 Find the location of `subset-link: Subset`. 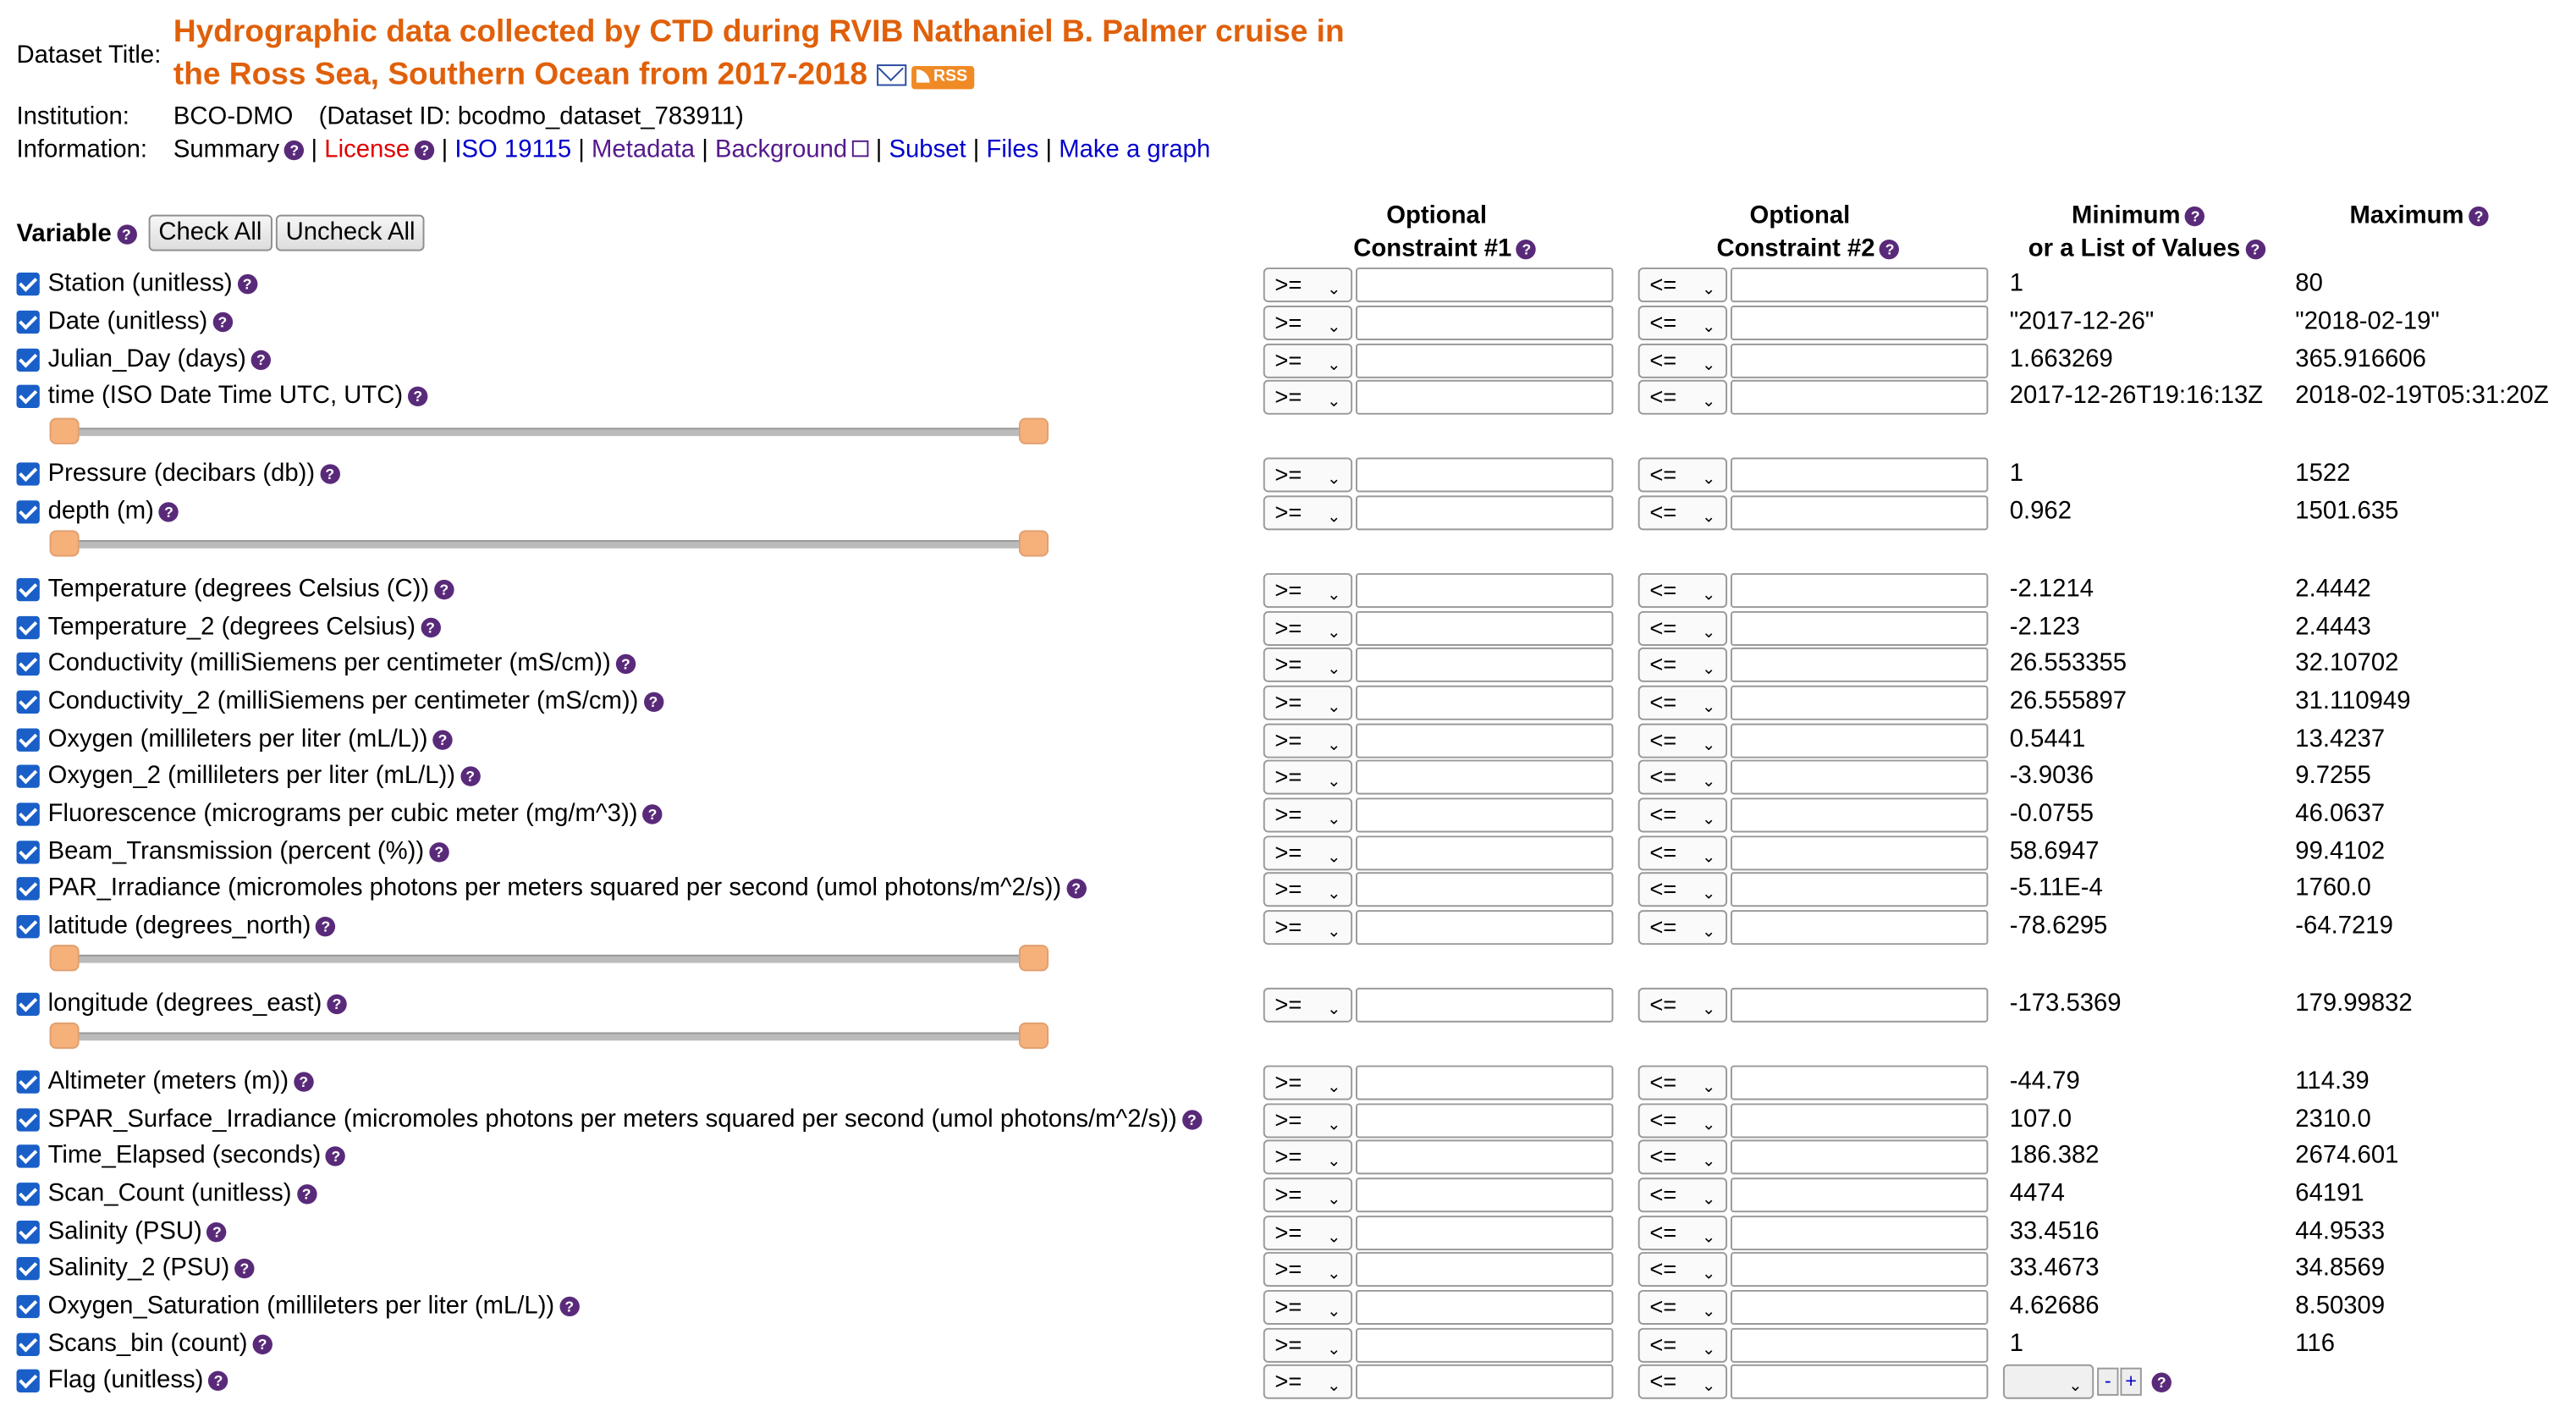

subset-link: Subset is located at coordinates (927, 149).